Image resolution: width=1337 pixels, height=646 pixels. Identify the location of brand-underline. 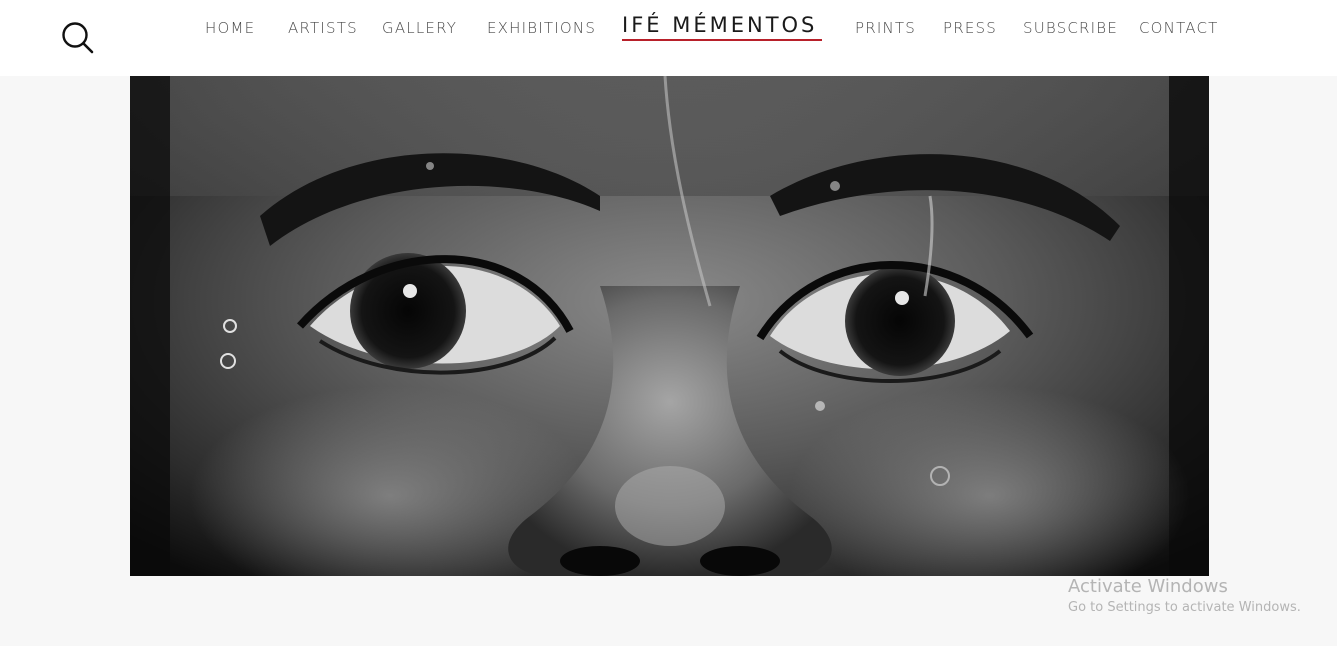
(722, 40).